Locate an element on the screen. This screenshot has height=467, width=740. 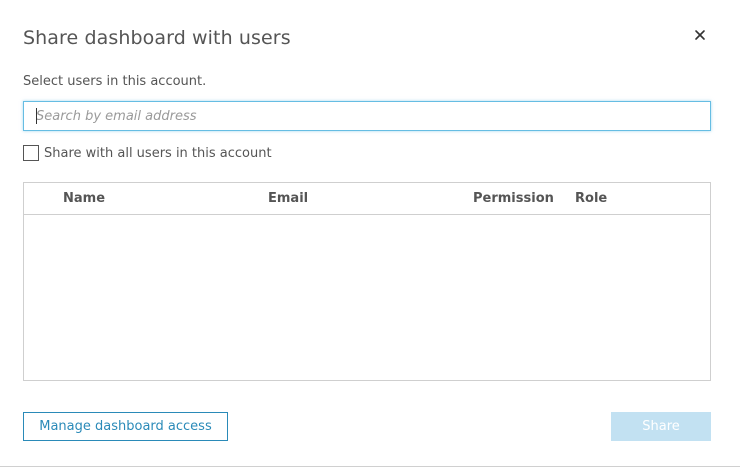
column-header-name: Name is located at coordinates (84, 198).